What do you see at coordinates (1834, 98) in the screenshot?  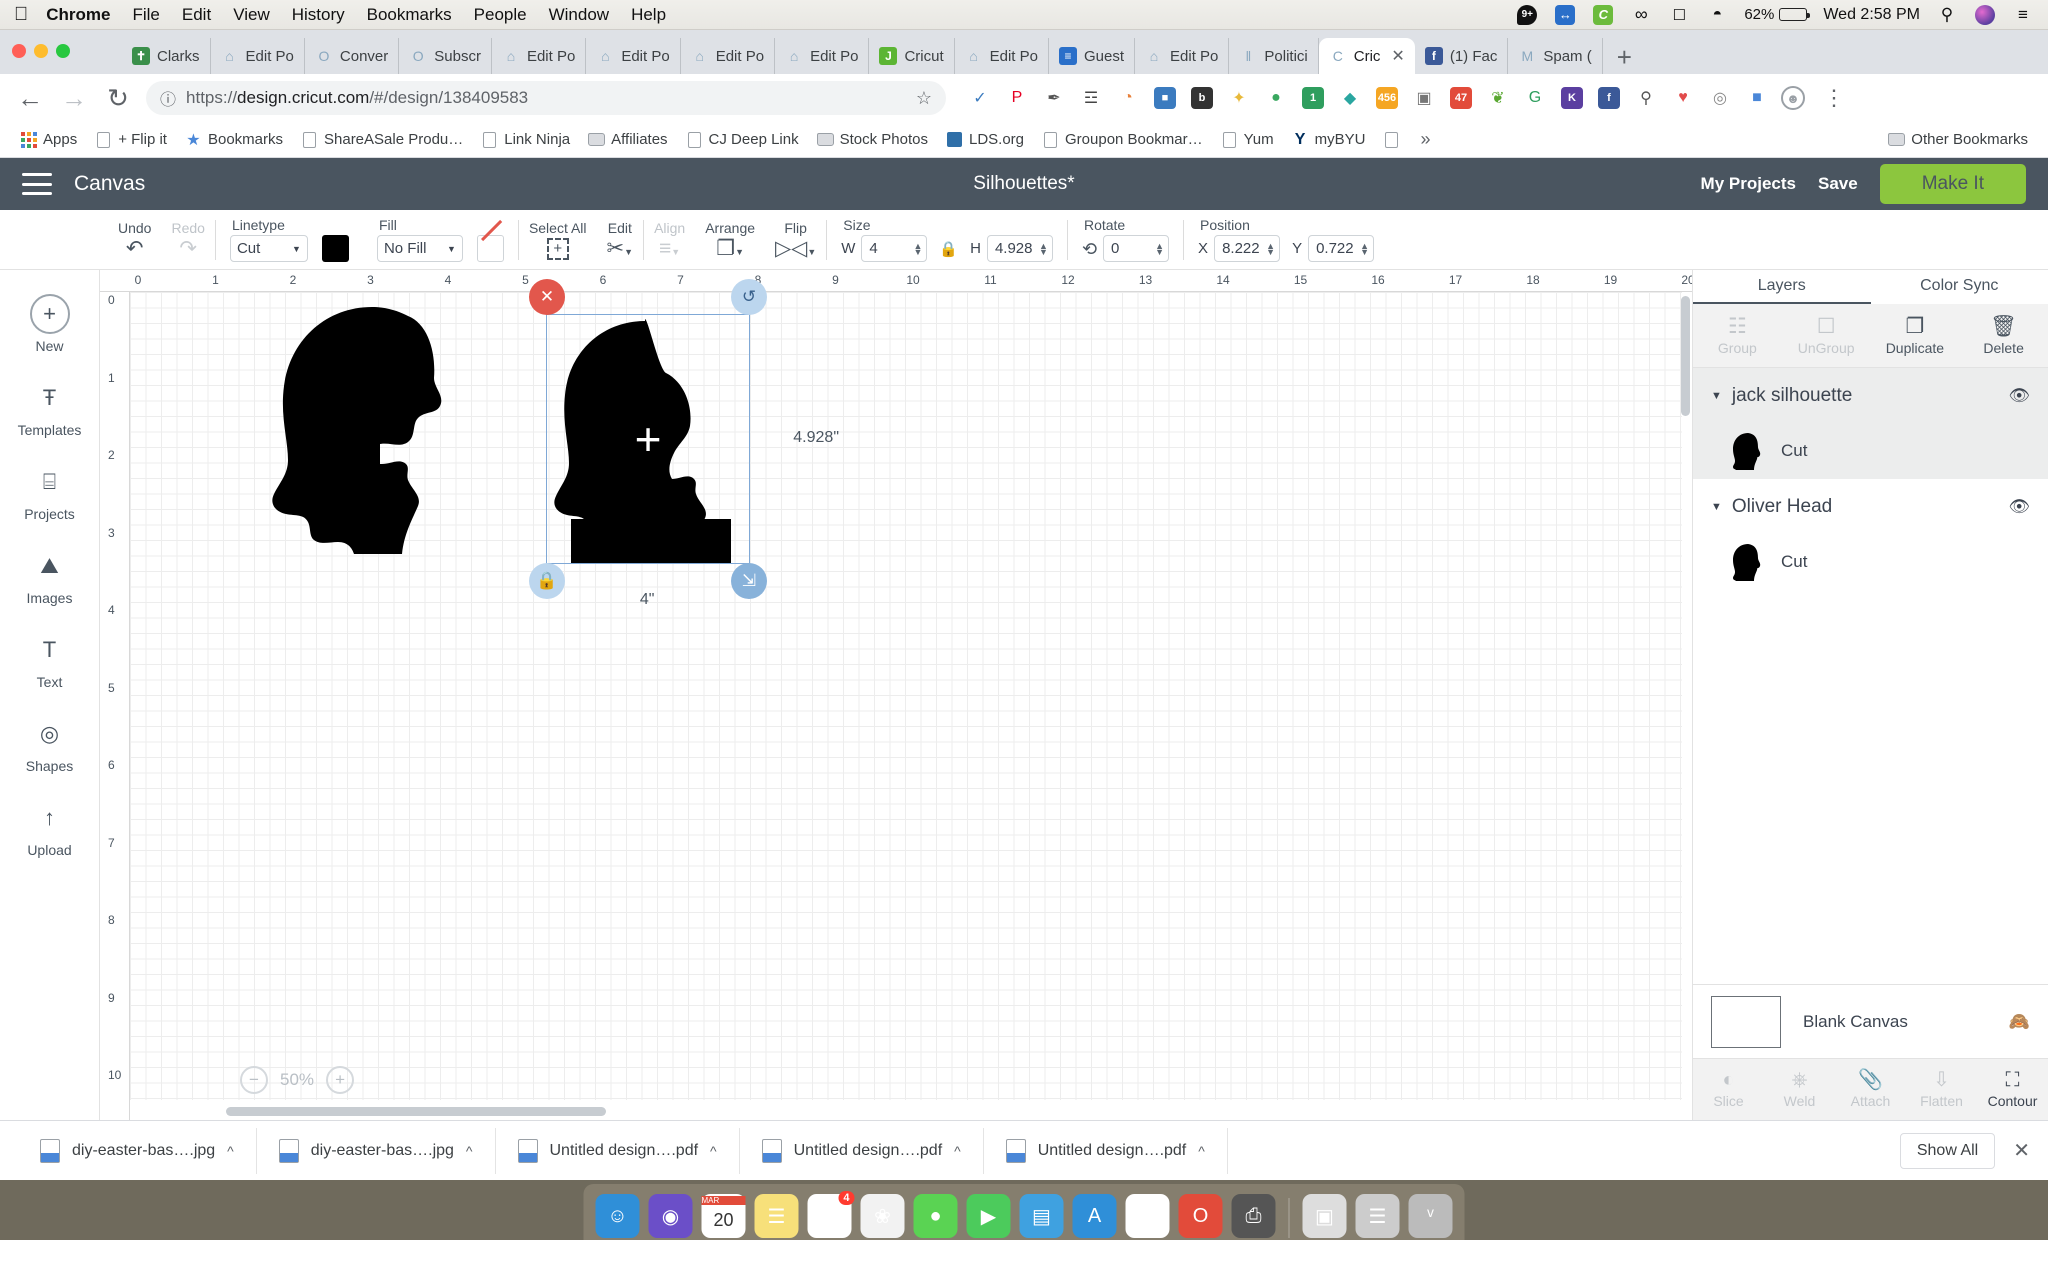 I see `chrome-menu-icon: ⋮` at bounding box center [1834, 98].